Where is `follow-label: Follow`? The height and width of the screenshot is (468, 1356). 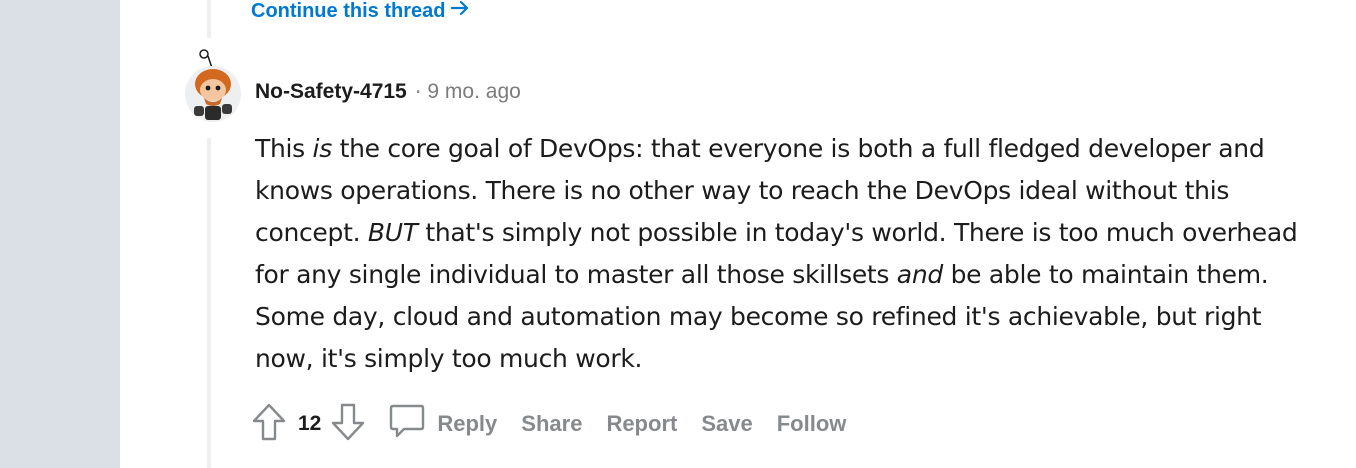 follow-label: Follow is located at coordinates (811, 423).